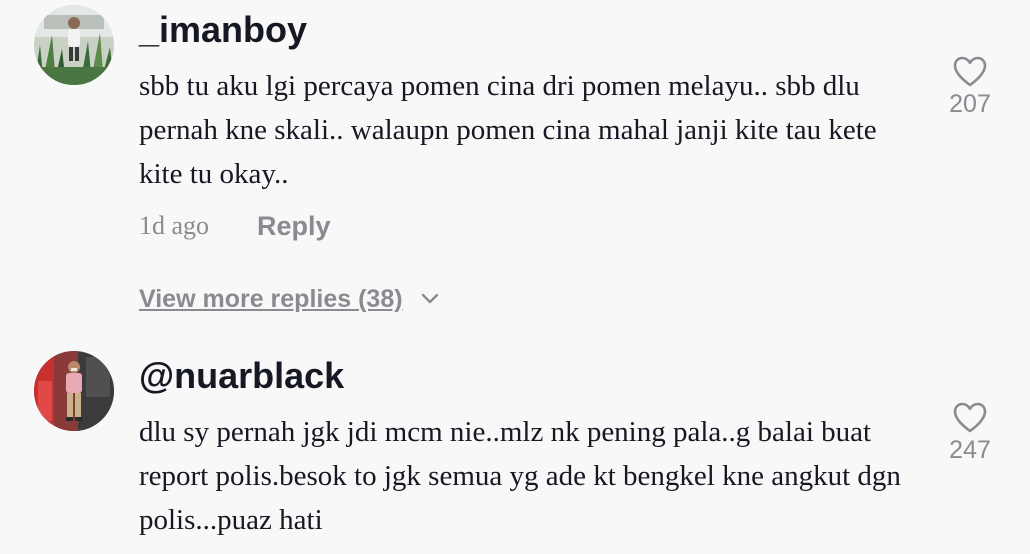 Image resolution: width=1030 pixels, height=554 pixels. Describe the element at coordinates (429, 298) in the screenshot. I see `chevron-down-icon` at that location.